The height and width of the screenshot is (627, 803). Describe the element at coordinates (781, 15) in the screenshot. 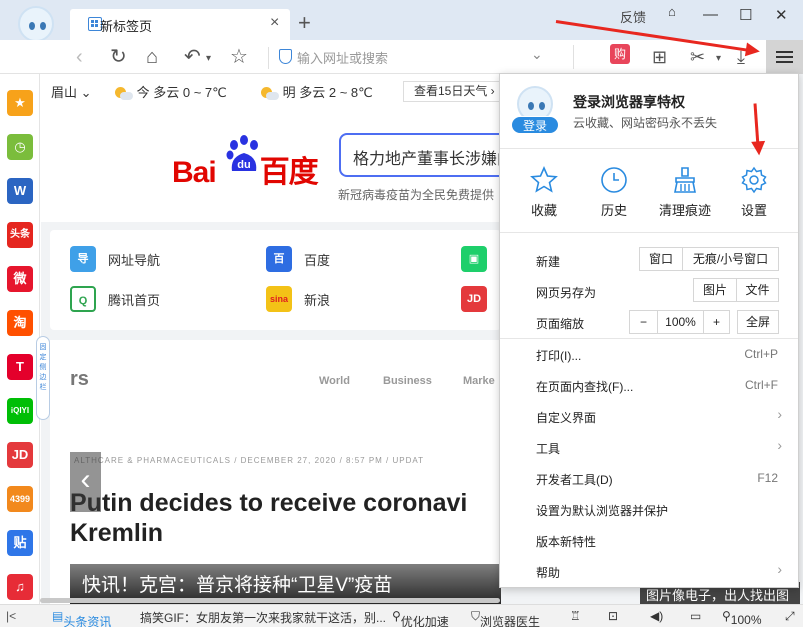

I see `close-window-button: ✕` at that location.